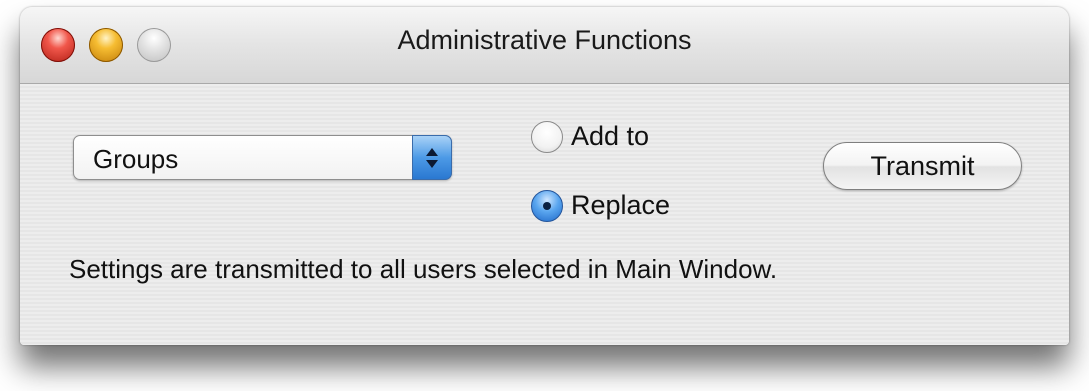  Describe the element at coordinates (610, 136) in the screenshot. I see `add-to-label: Add to` at that location.